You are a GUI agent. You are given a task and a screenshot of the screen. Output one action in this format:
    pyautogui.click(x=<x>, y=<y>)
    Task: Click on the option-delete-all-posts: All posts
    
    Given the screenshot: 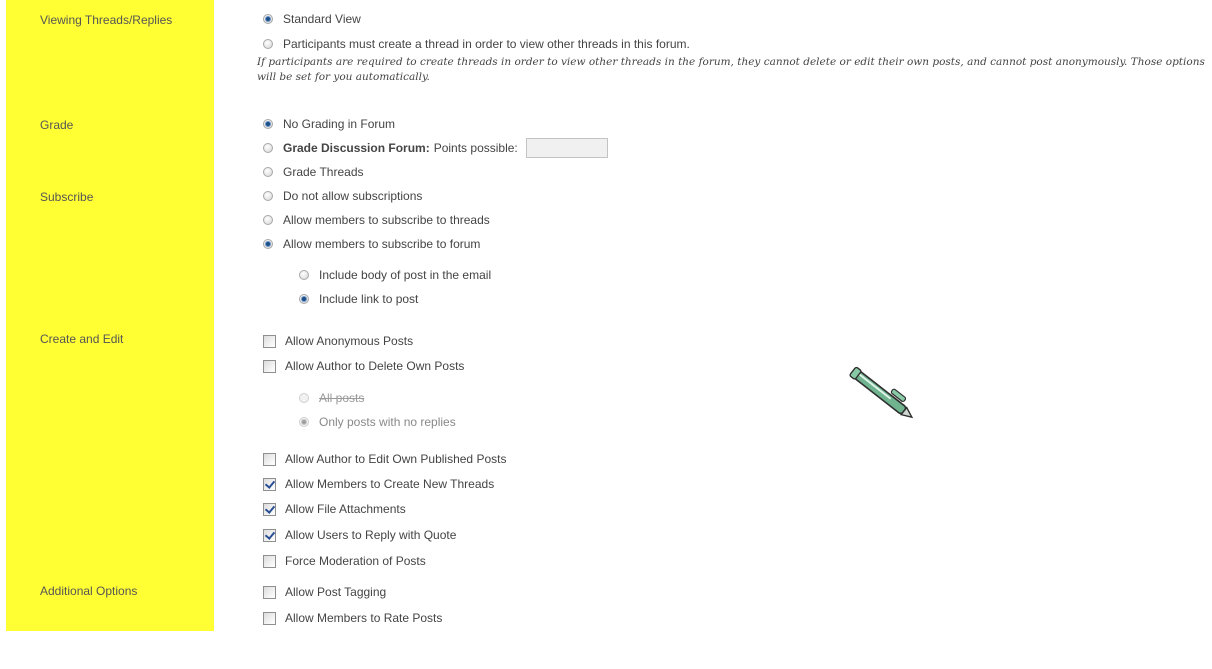 What is the action you would take?
    pyautogui.click(x=331, y=398)
    